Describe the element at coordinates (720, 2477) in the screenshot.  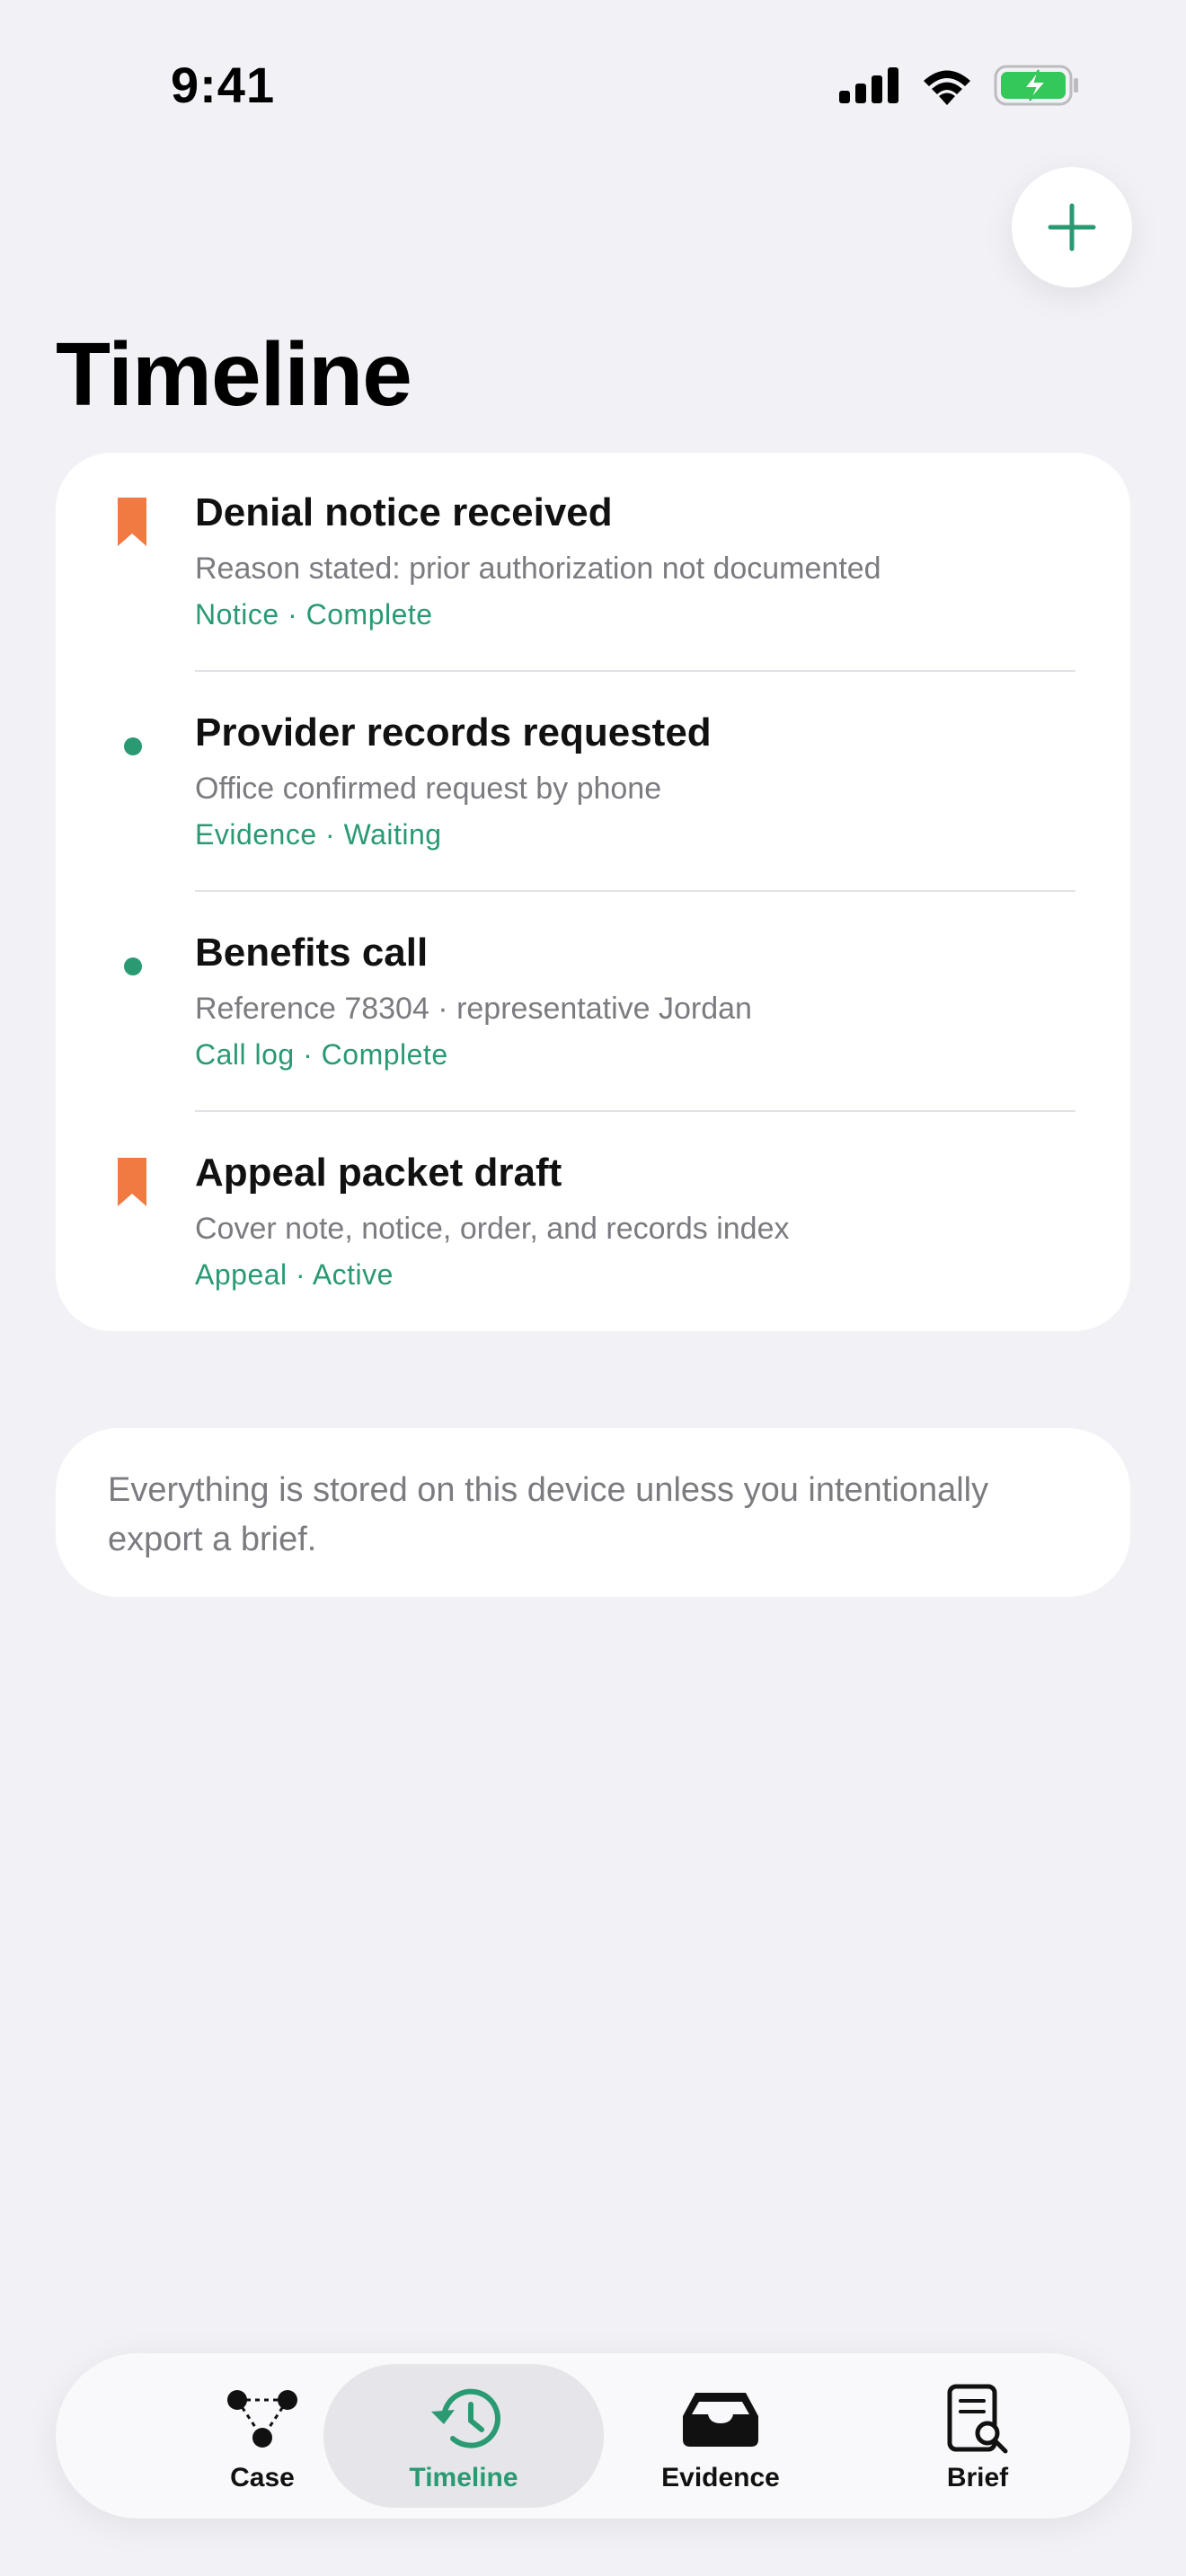
I see `tab-label: Evidence` at that location.